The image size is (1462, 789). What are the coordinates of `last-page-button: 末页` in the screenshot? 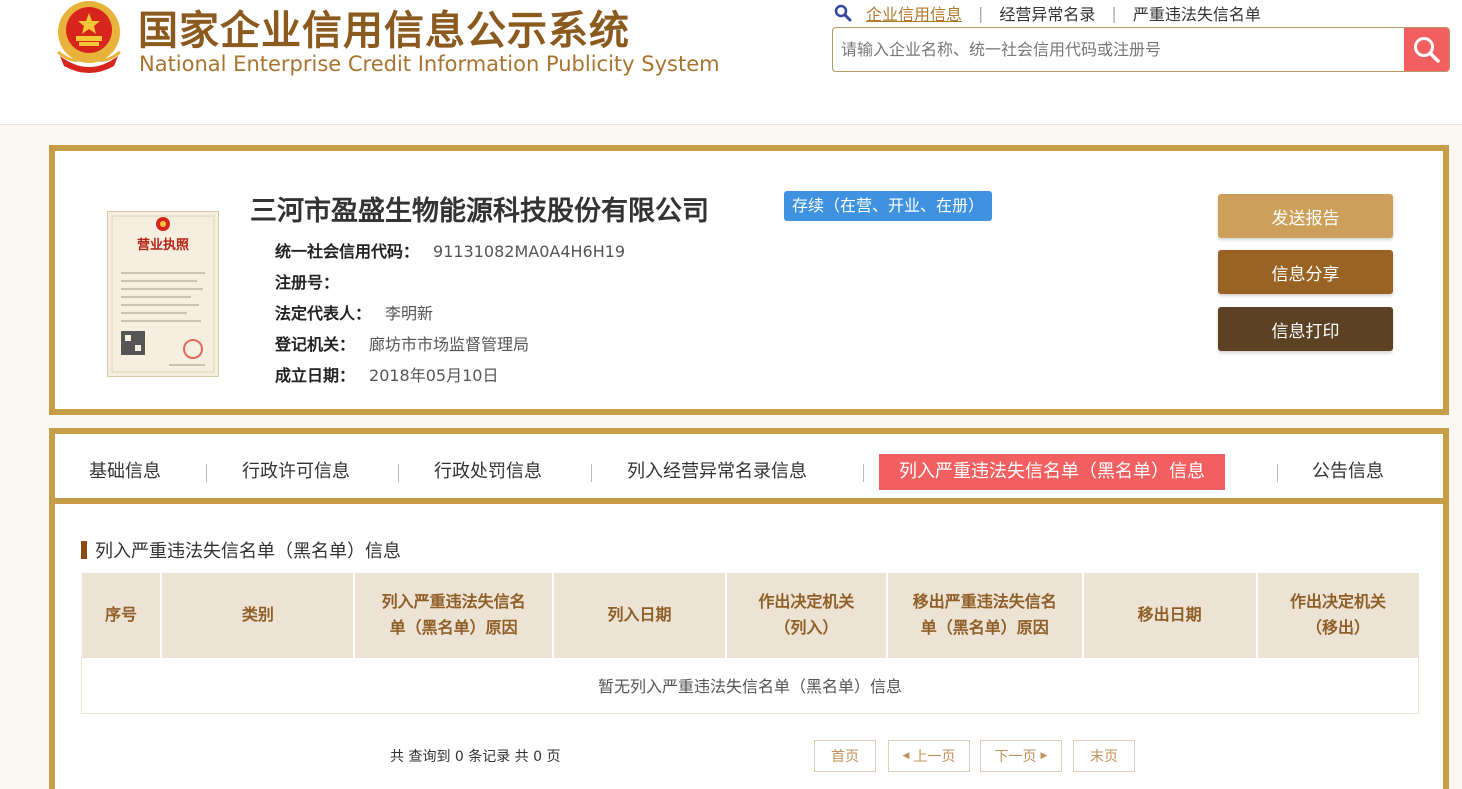 It's located at (1104, 756).